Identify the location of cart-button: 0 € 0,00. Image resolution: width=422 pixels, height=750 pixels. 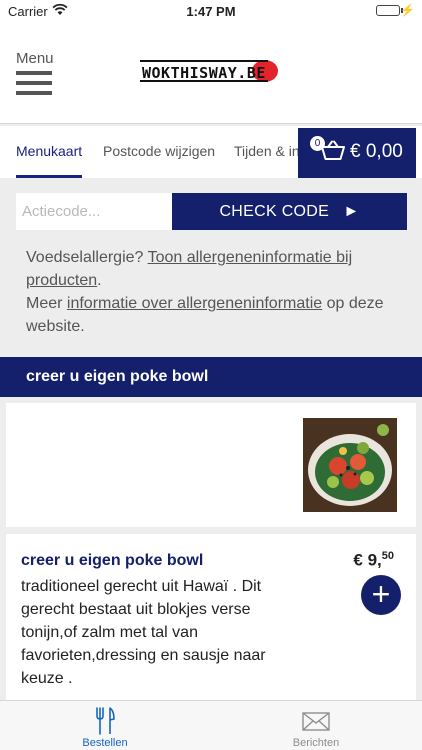
(357, 153).